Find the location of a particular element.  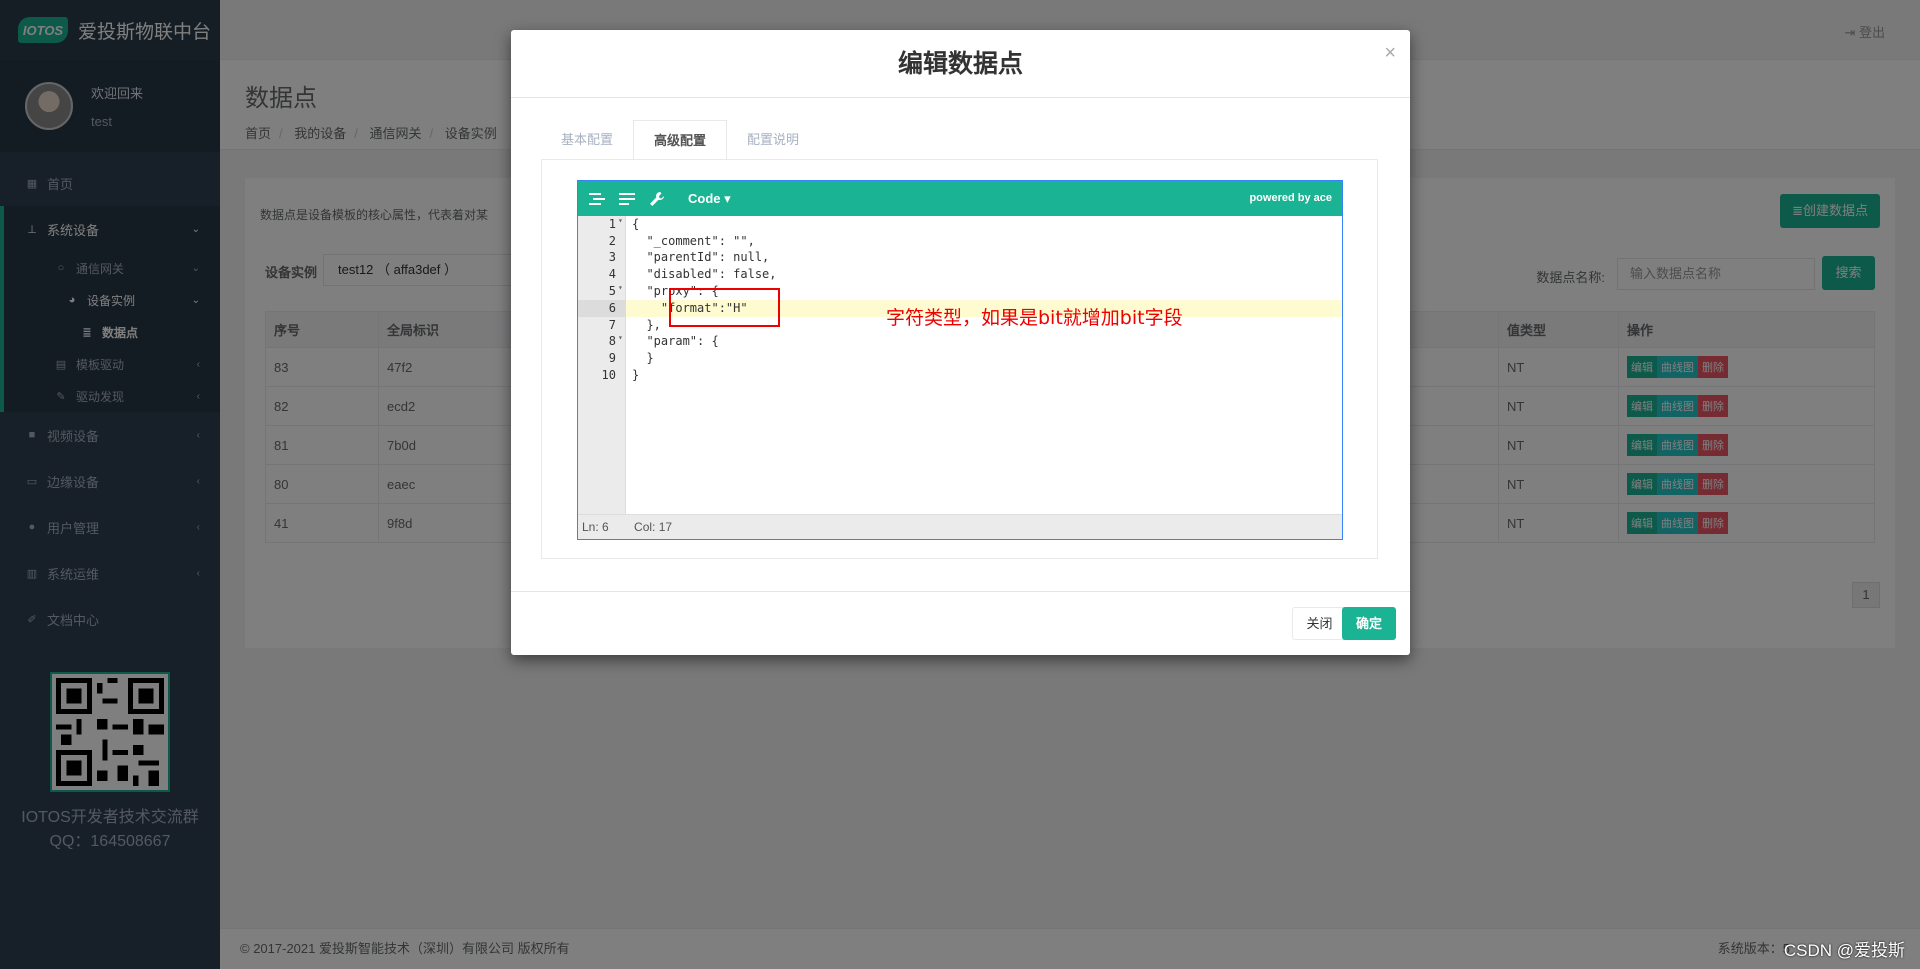

modal-header: 编辑数据点 × is located at coordinates (960, 64).